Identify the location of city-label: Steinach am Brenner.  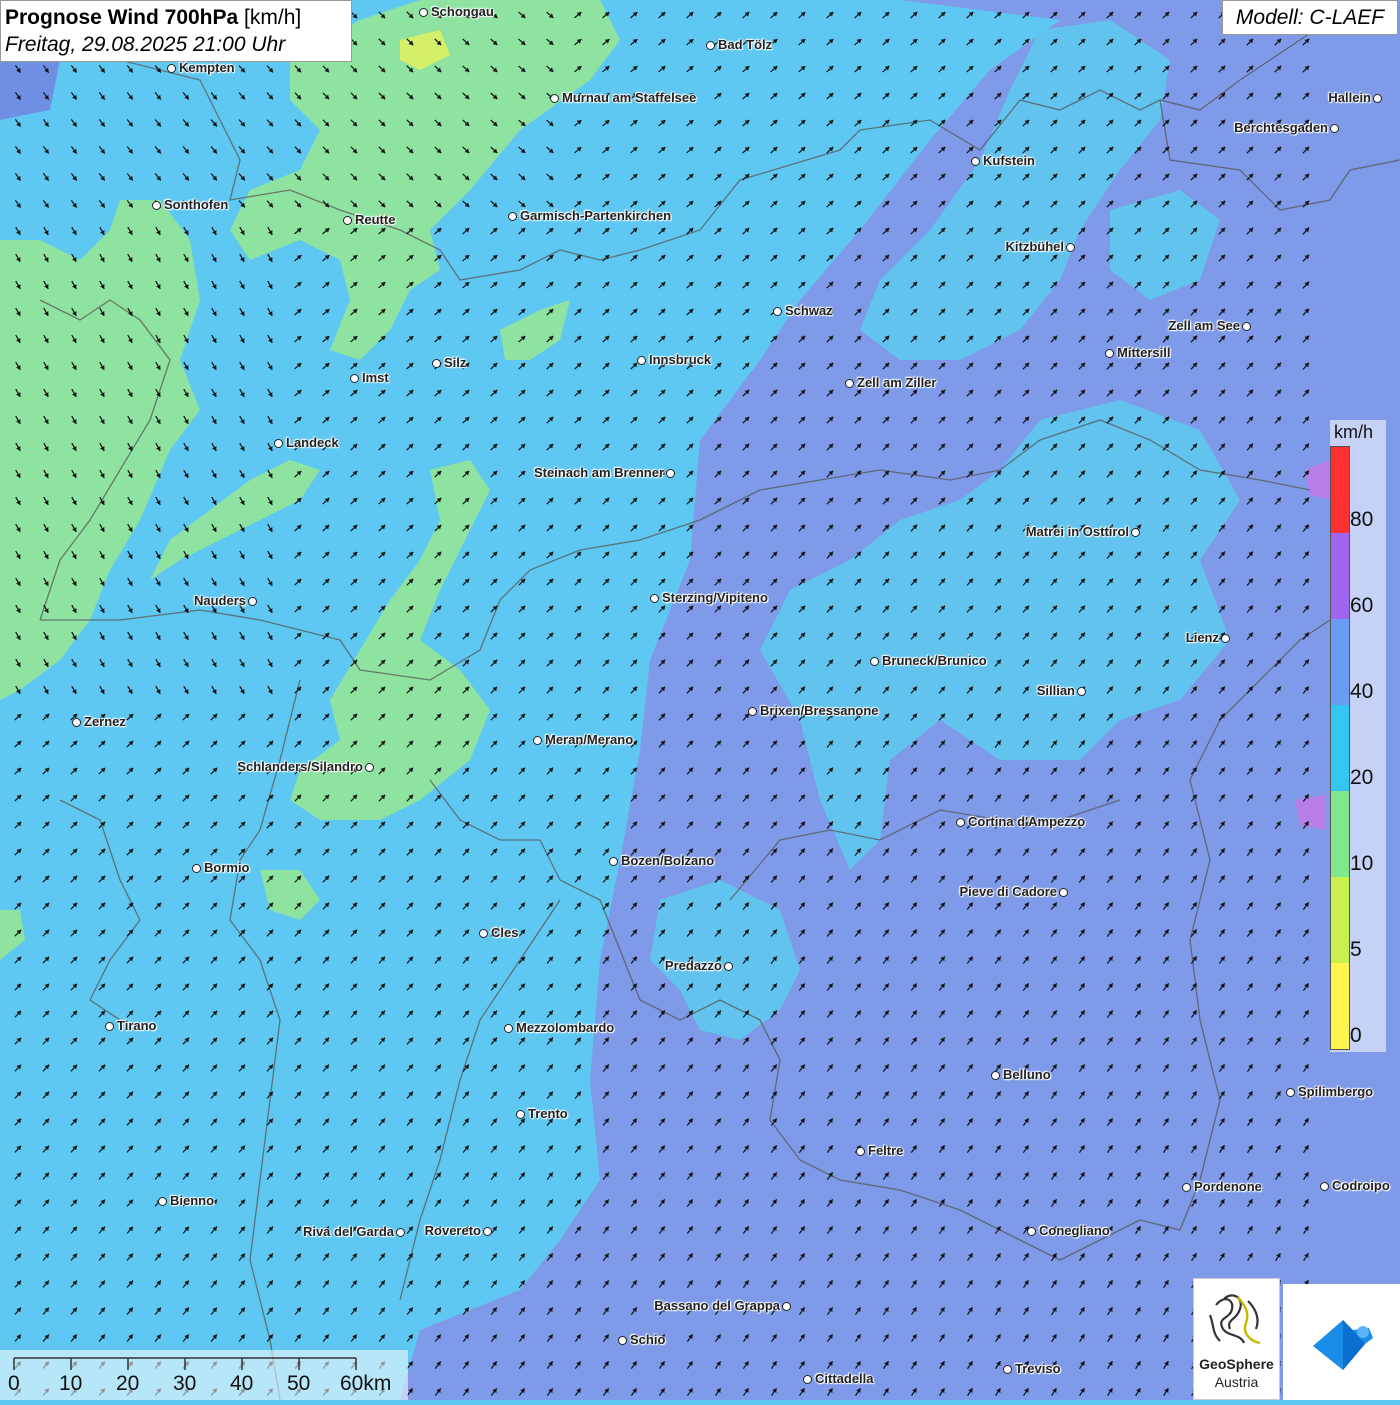
(599, 472).